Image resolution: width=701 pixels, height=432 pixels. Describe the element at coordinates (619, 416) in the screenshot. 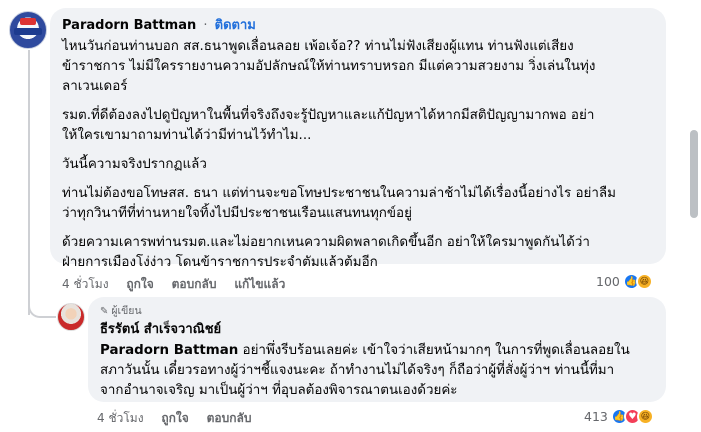

I see `reaction-summary: 413 👍 ♥ 😆` at that location.